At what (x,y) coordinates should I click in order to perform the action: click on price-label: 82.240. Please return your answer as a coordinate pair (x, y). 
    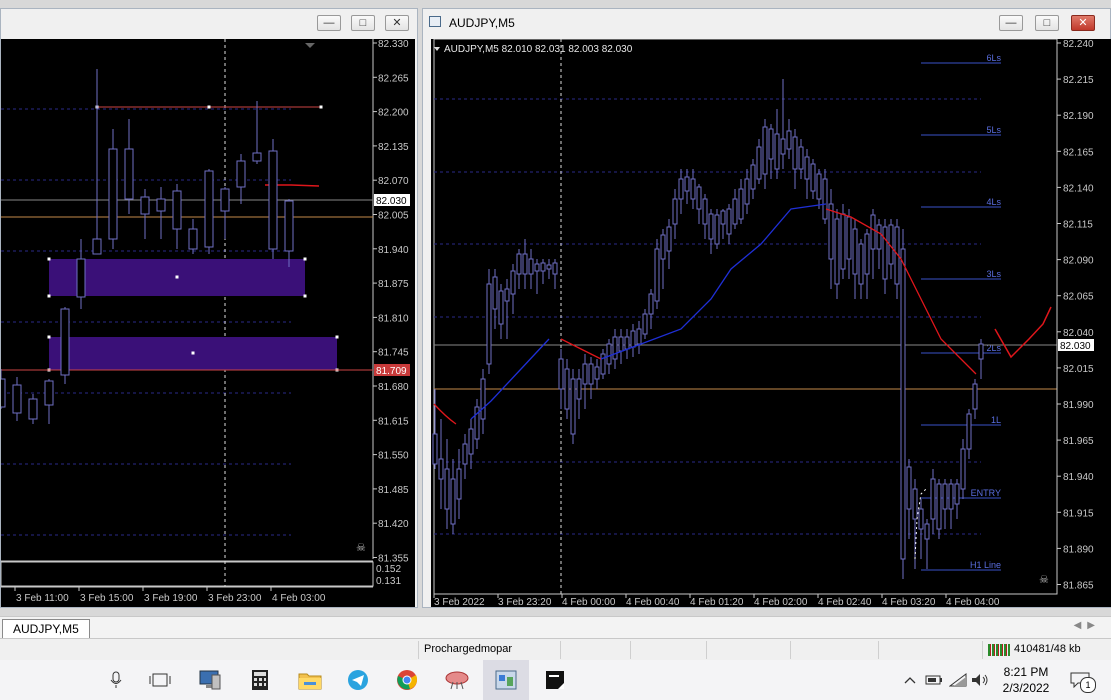
    Looking at the image, I should click on (1078, 44).